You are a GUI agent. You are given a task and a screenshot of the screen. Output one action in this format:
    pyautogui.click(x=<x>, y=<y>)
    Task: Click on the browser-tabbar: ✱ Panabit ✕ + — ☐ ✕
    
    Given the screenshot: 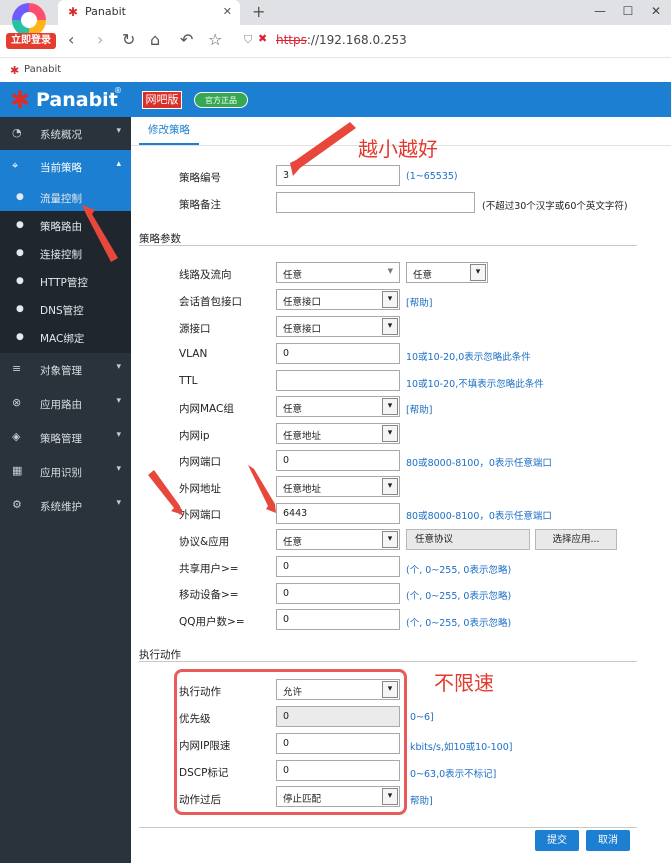 What is the action you would take?
    pyautogui.click(x=335, y=12)
    